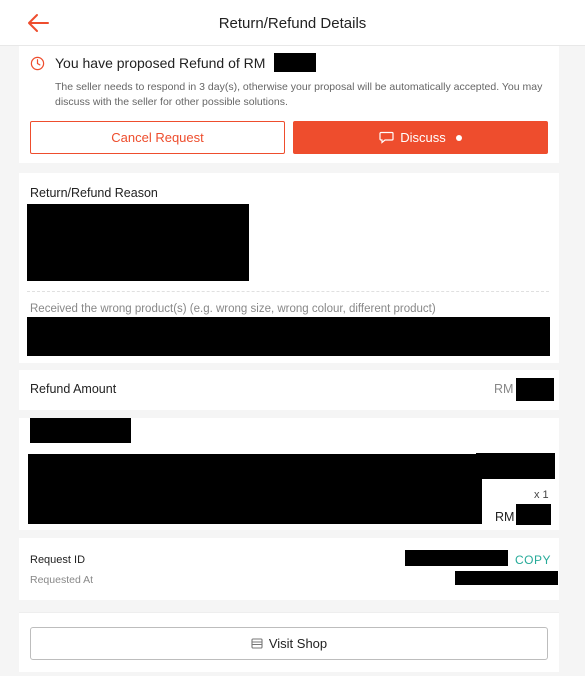 The width and height of the screenshot is (585, 676). What do you see at coordinates (58, 560) in the screenshot?
I see `request-id-label: Request ID` at bounding box center [58, 560].